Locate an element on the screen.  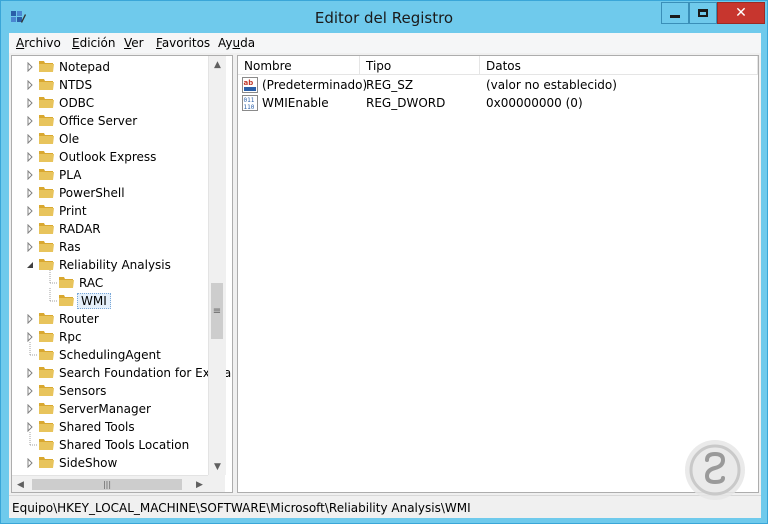
tree-item-label: WMI is located at coordinates (94, 301).